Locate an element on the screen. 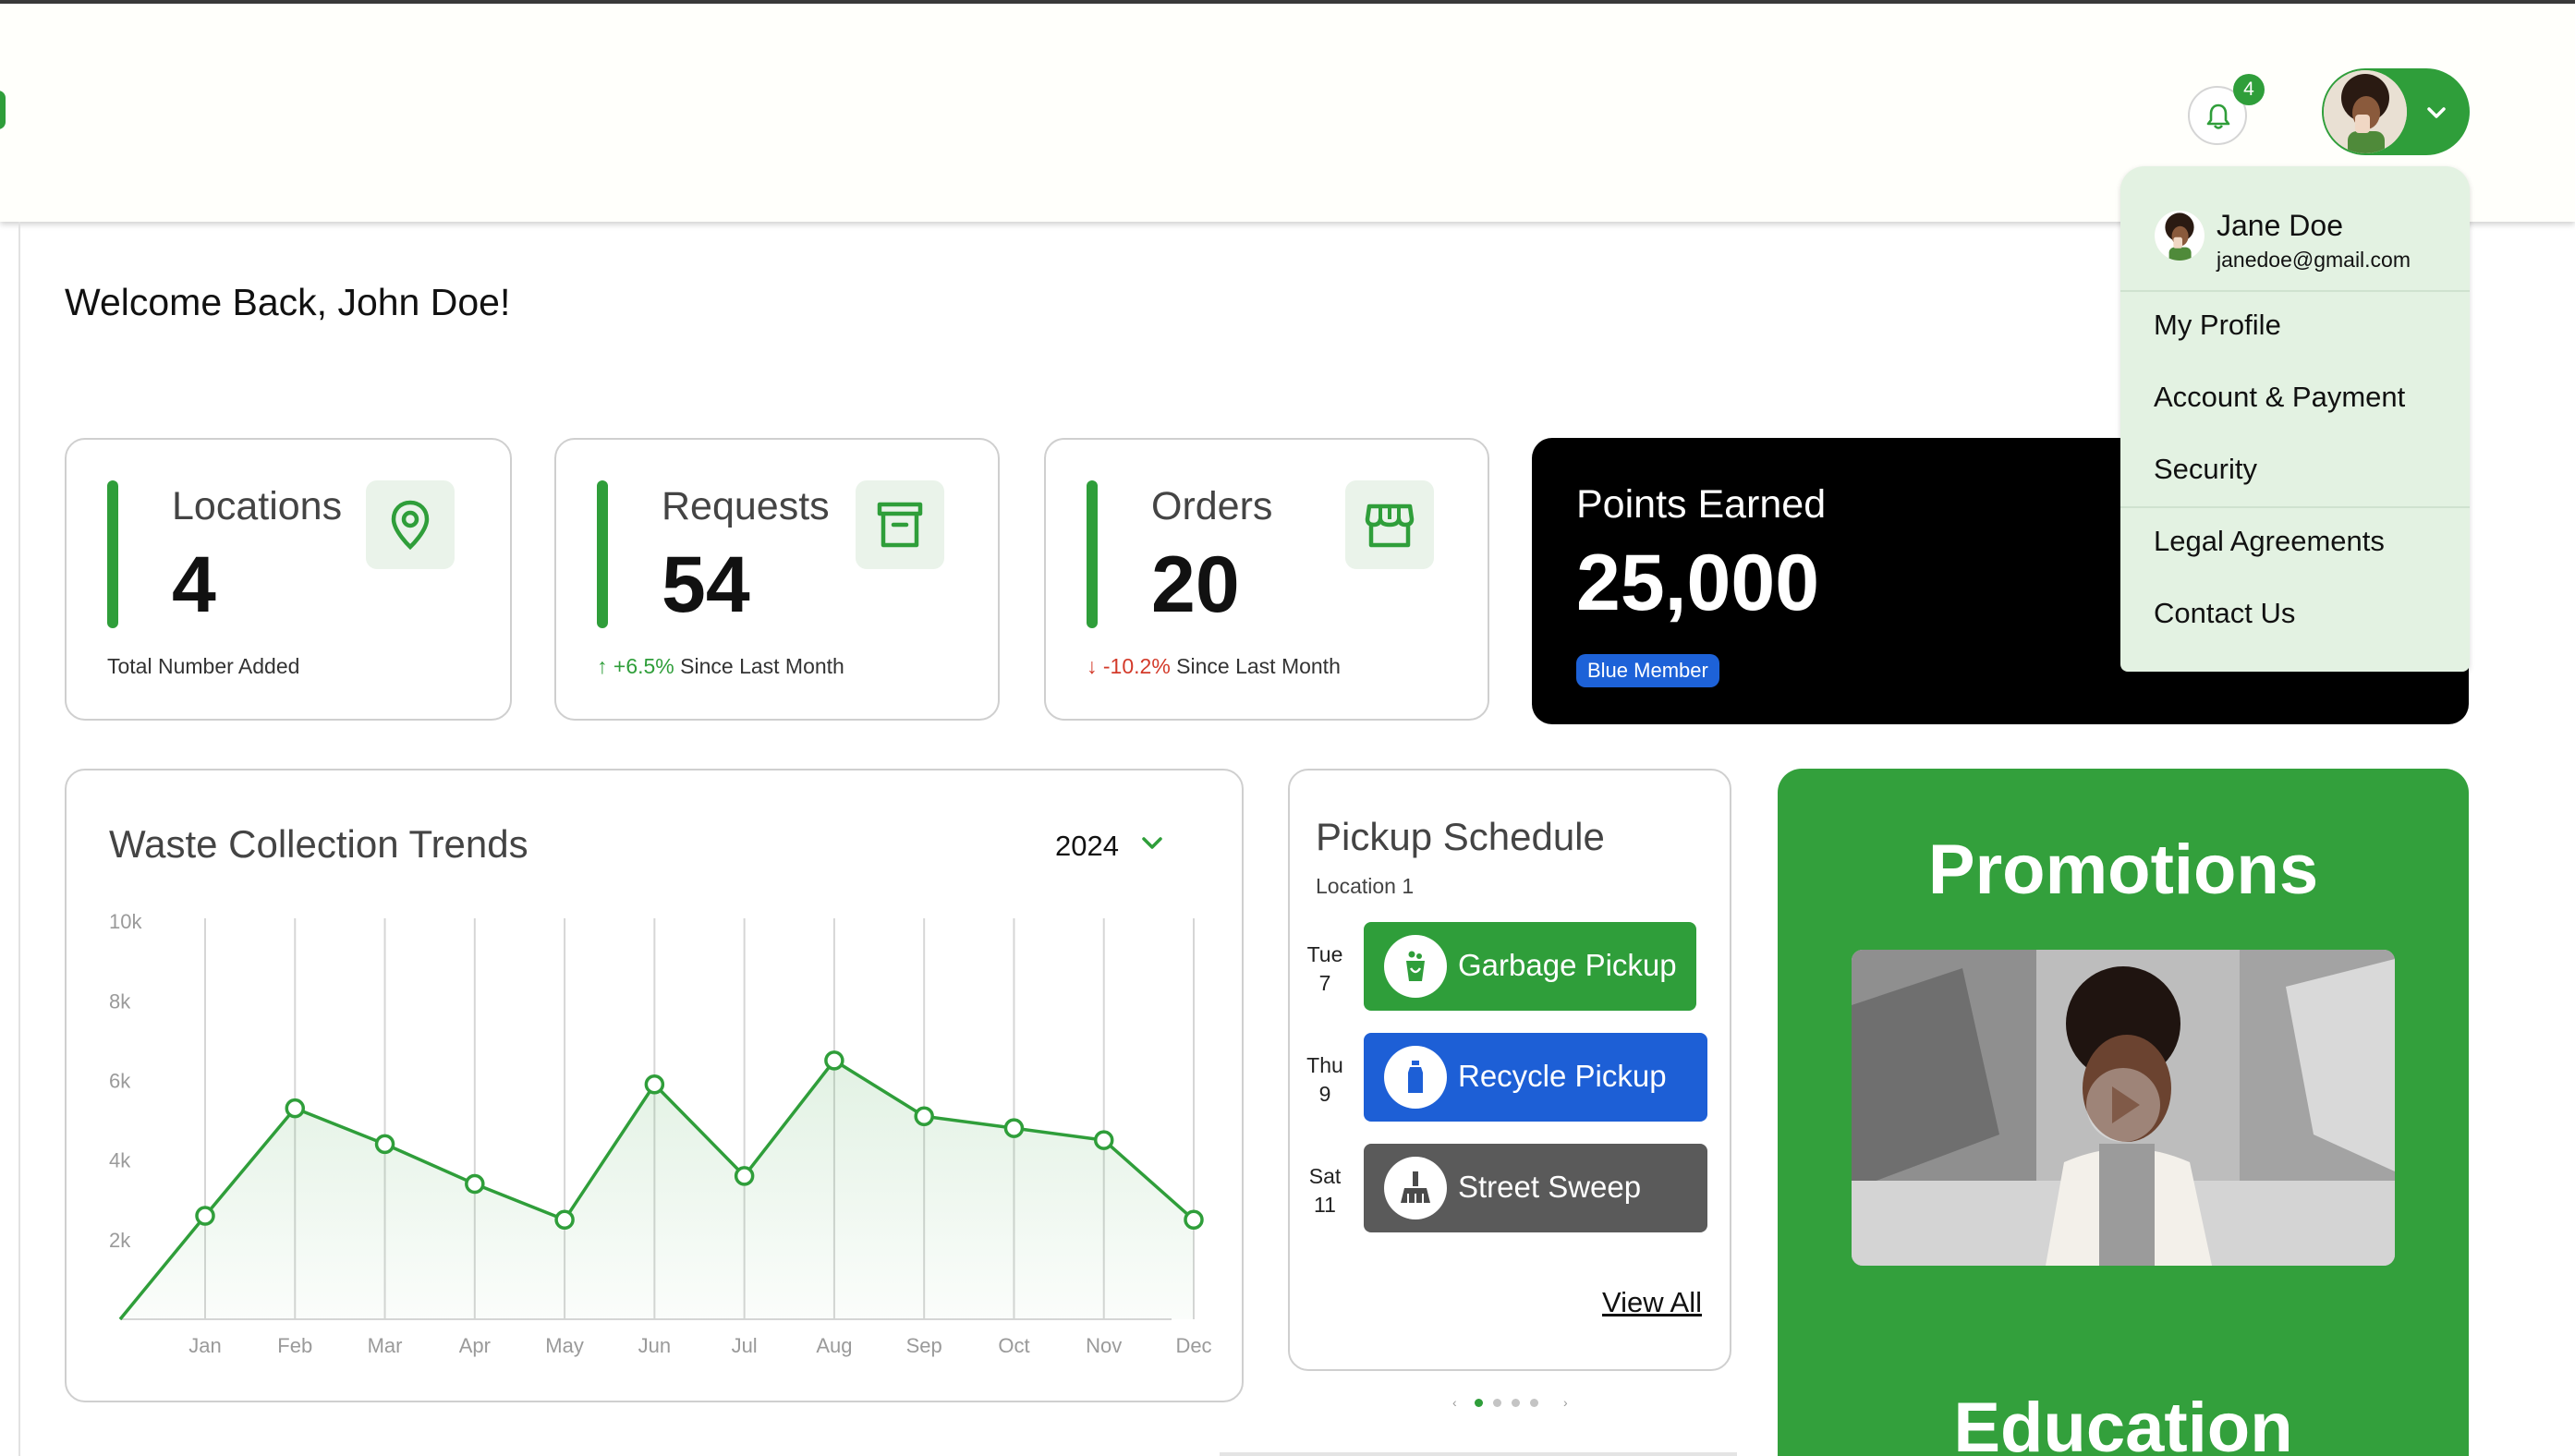 Image resolution: width=2575 pixels, height=1456 pixels. chevron-down-icon is located at coordinates (2436, 112).